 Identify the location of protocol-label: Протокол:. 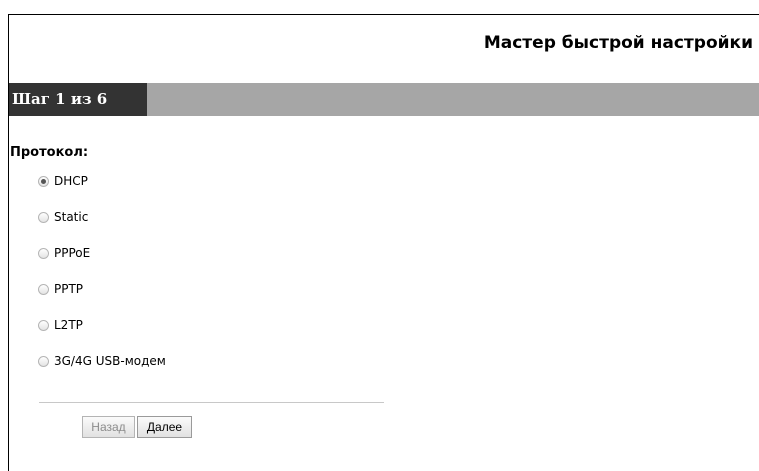
(49, 152).